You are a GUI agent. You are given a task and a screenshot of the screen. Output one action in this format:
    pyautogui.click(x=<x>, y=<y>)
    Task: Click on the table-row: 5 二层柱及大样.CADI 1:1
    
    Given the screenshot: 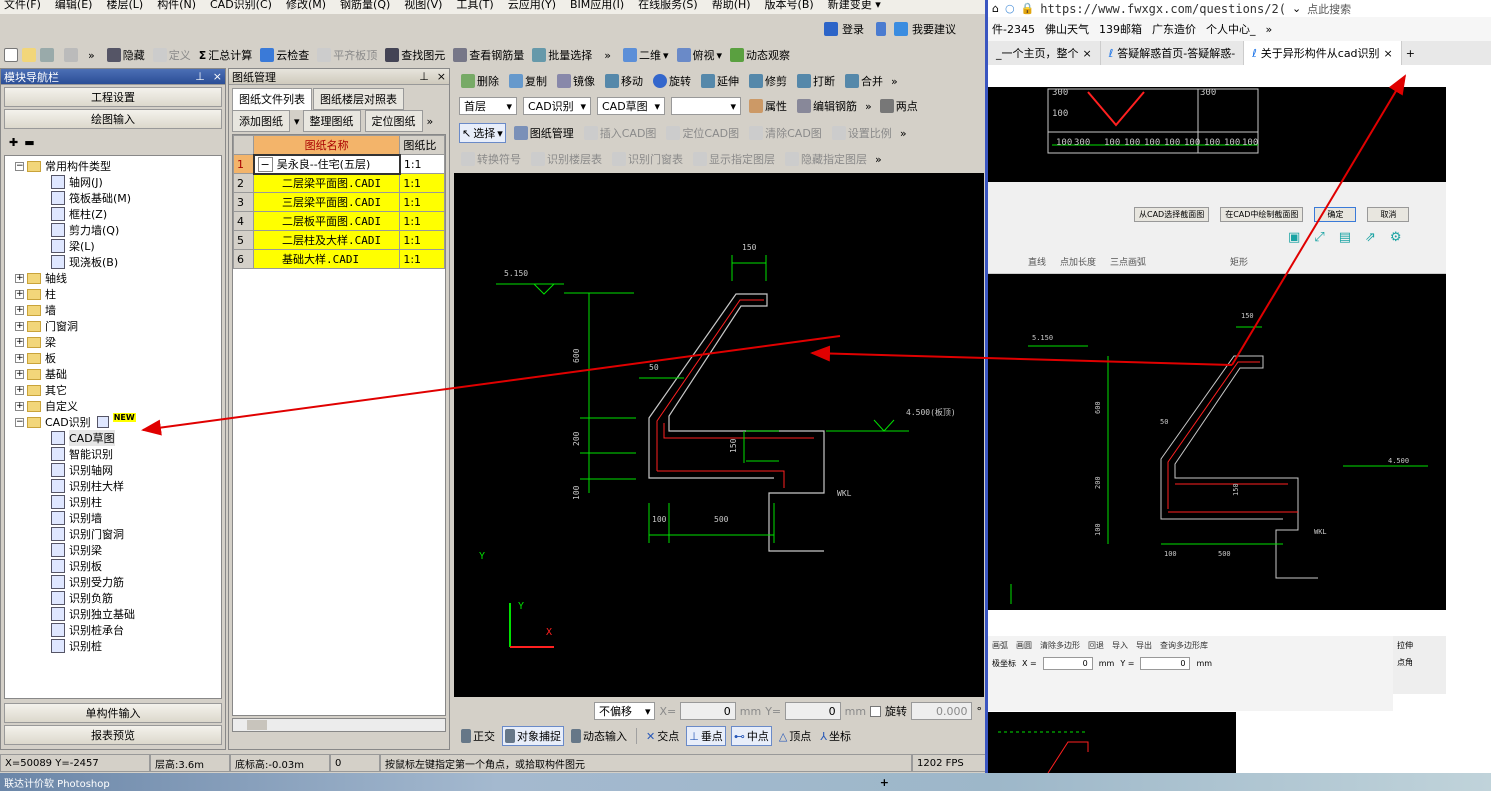 What is the action you would take?
    pyautogui.click(x=339, y=240)
    